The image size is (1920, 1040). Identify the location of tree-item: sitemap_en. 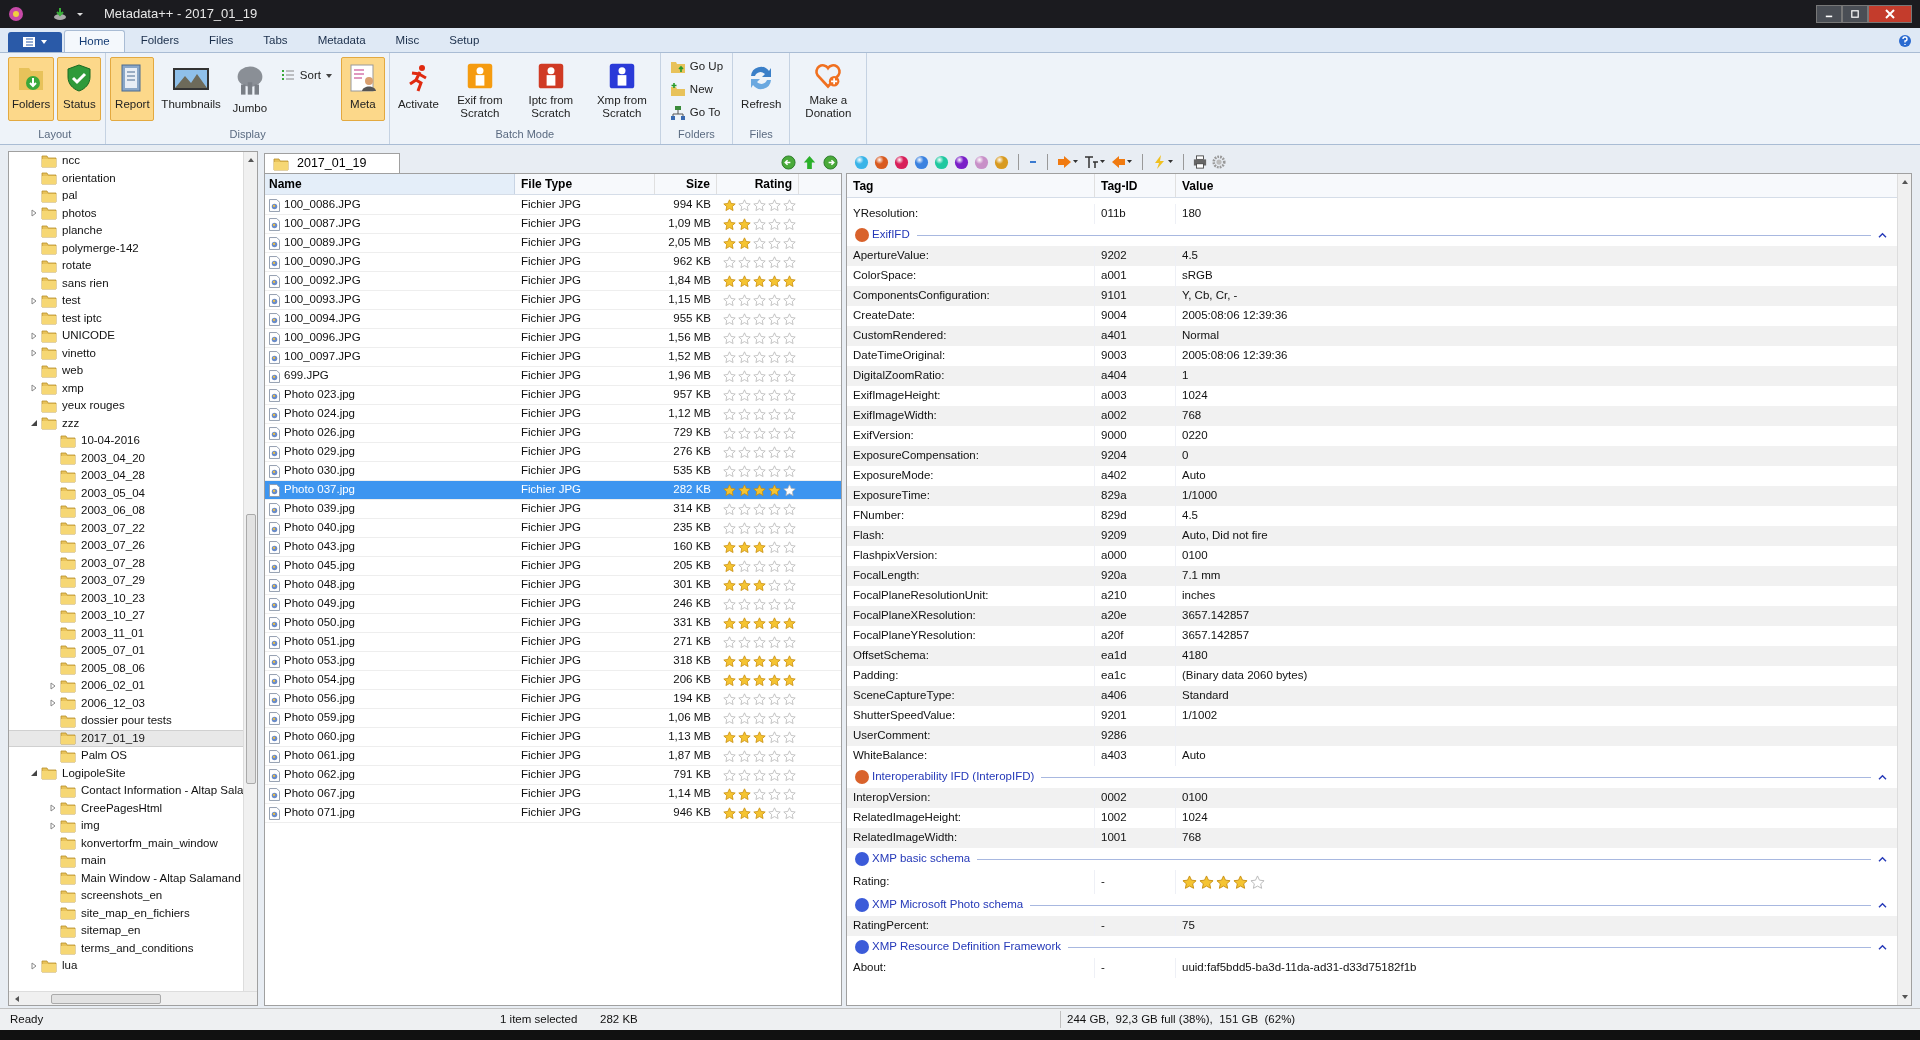
(126, 931).